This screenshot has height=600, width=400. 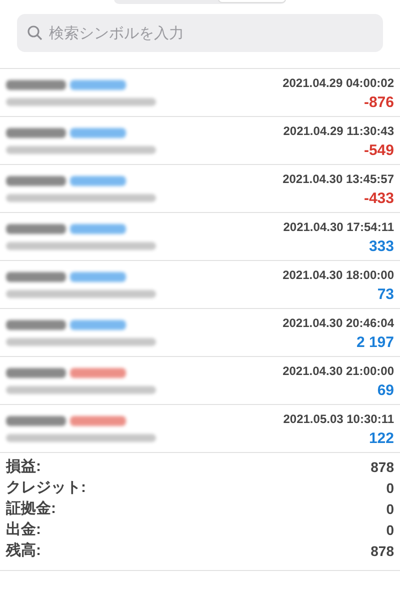 I want to click on search-field: 検索シンボルを入力, so click(x=200, y=33).